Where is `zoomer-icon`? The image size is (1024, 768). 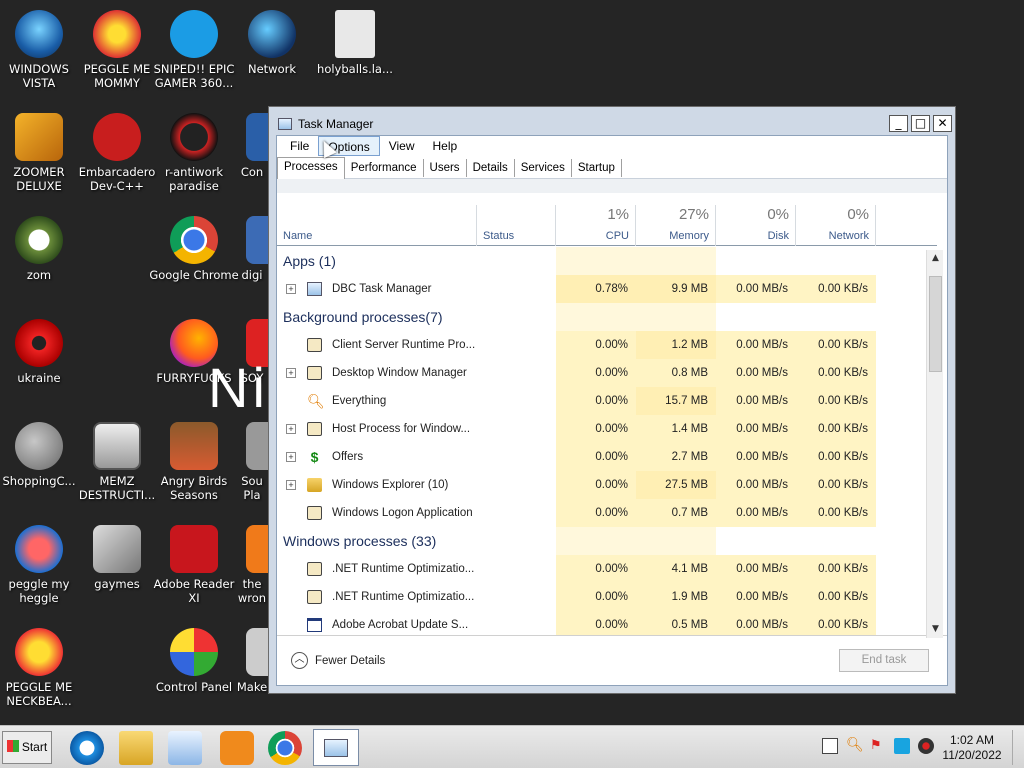 zoomer-icon is located at coordinates (39, 137).